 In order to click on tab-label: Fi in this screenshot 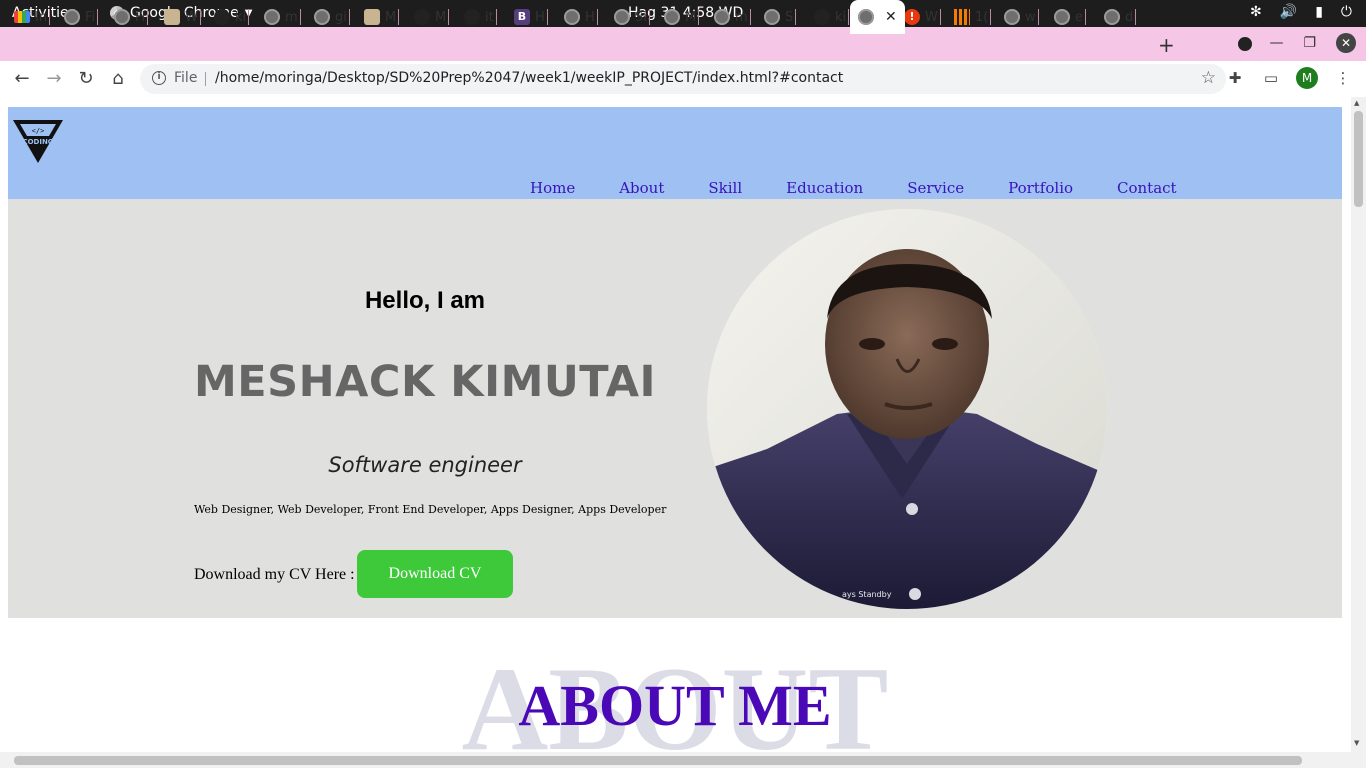, I will do `click(90, 17)`.